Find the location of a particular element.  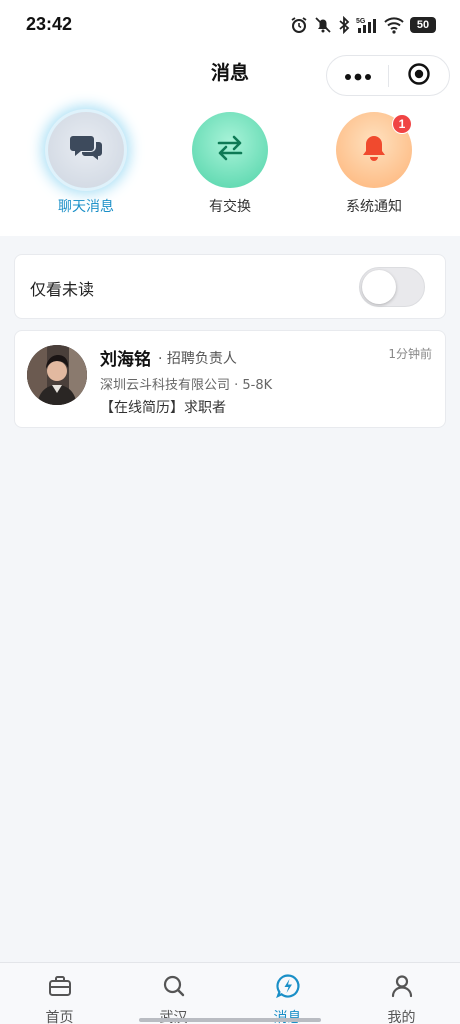

more-icon is located at coordinates (358, 75).